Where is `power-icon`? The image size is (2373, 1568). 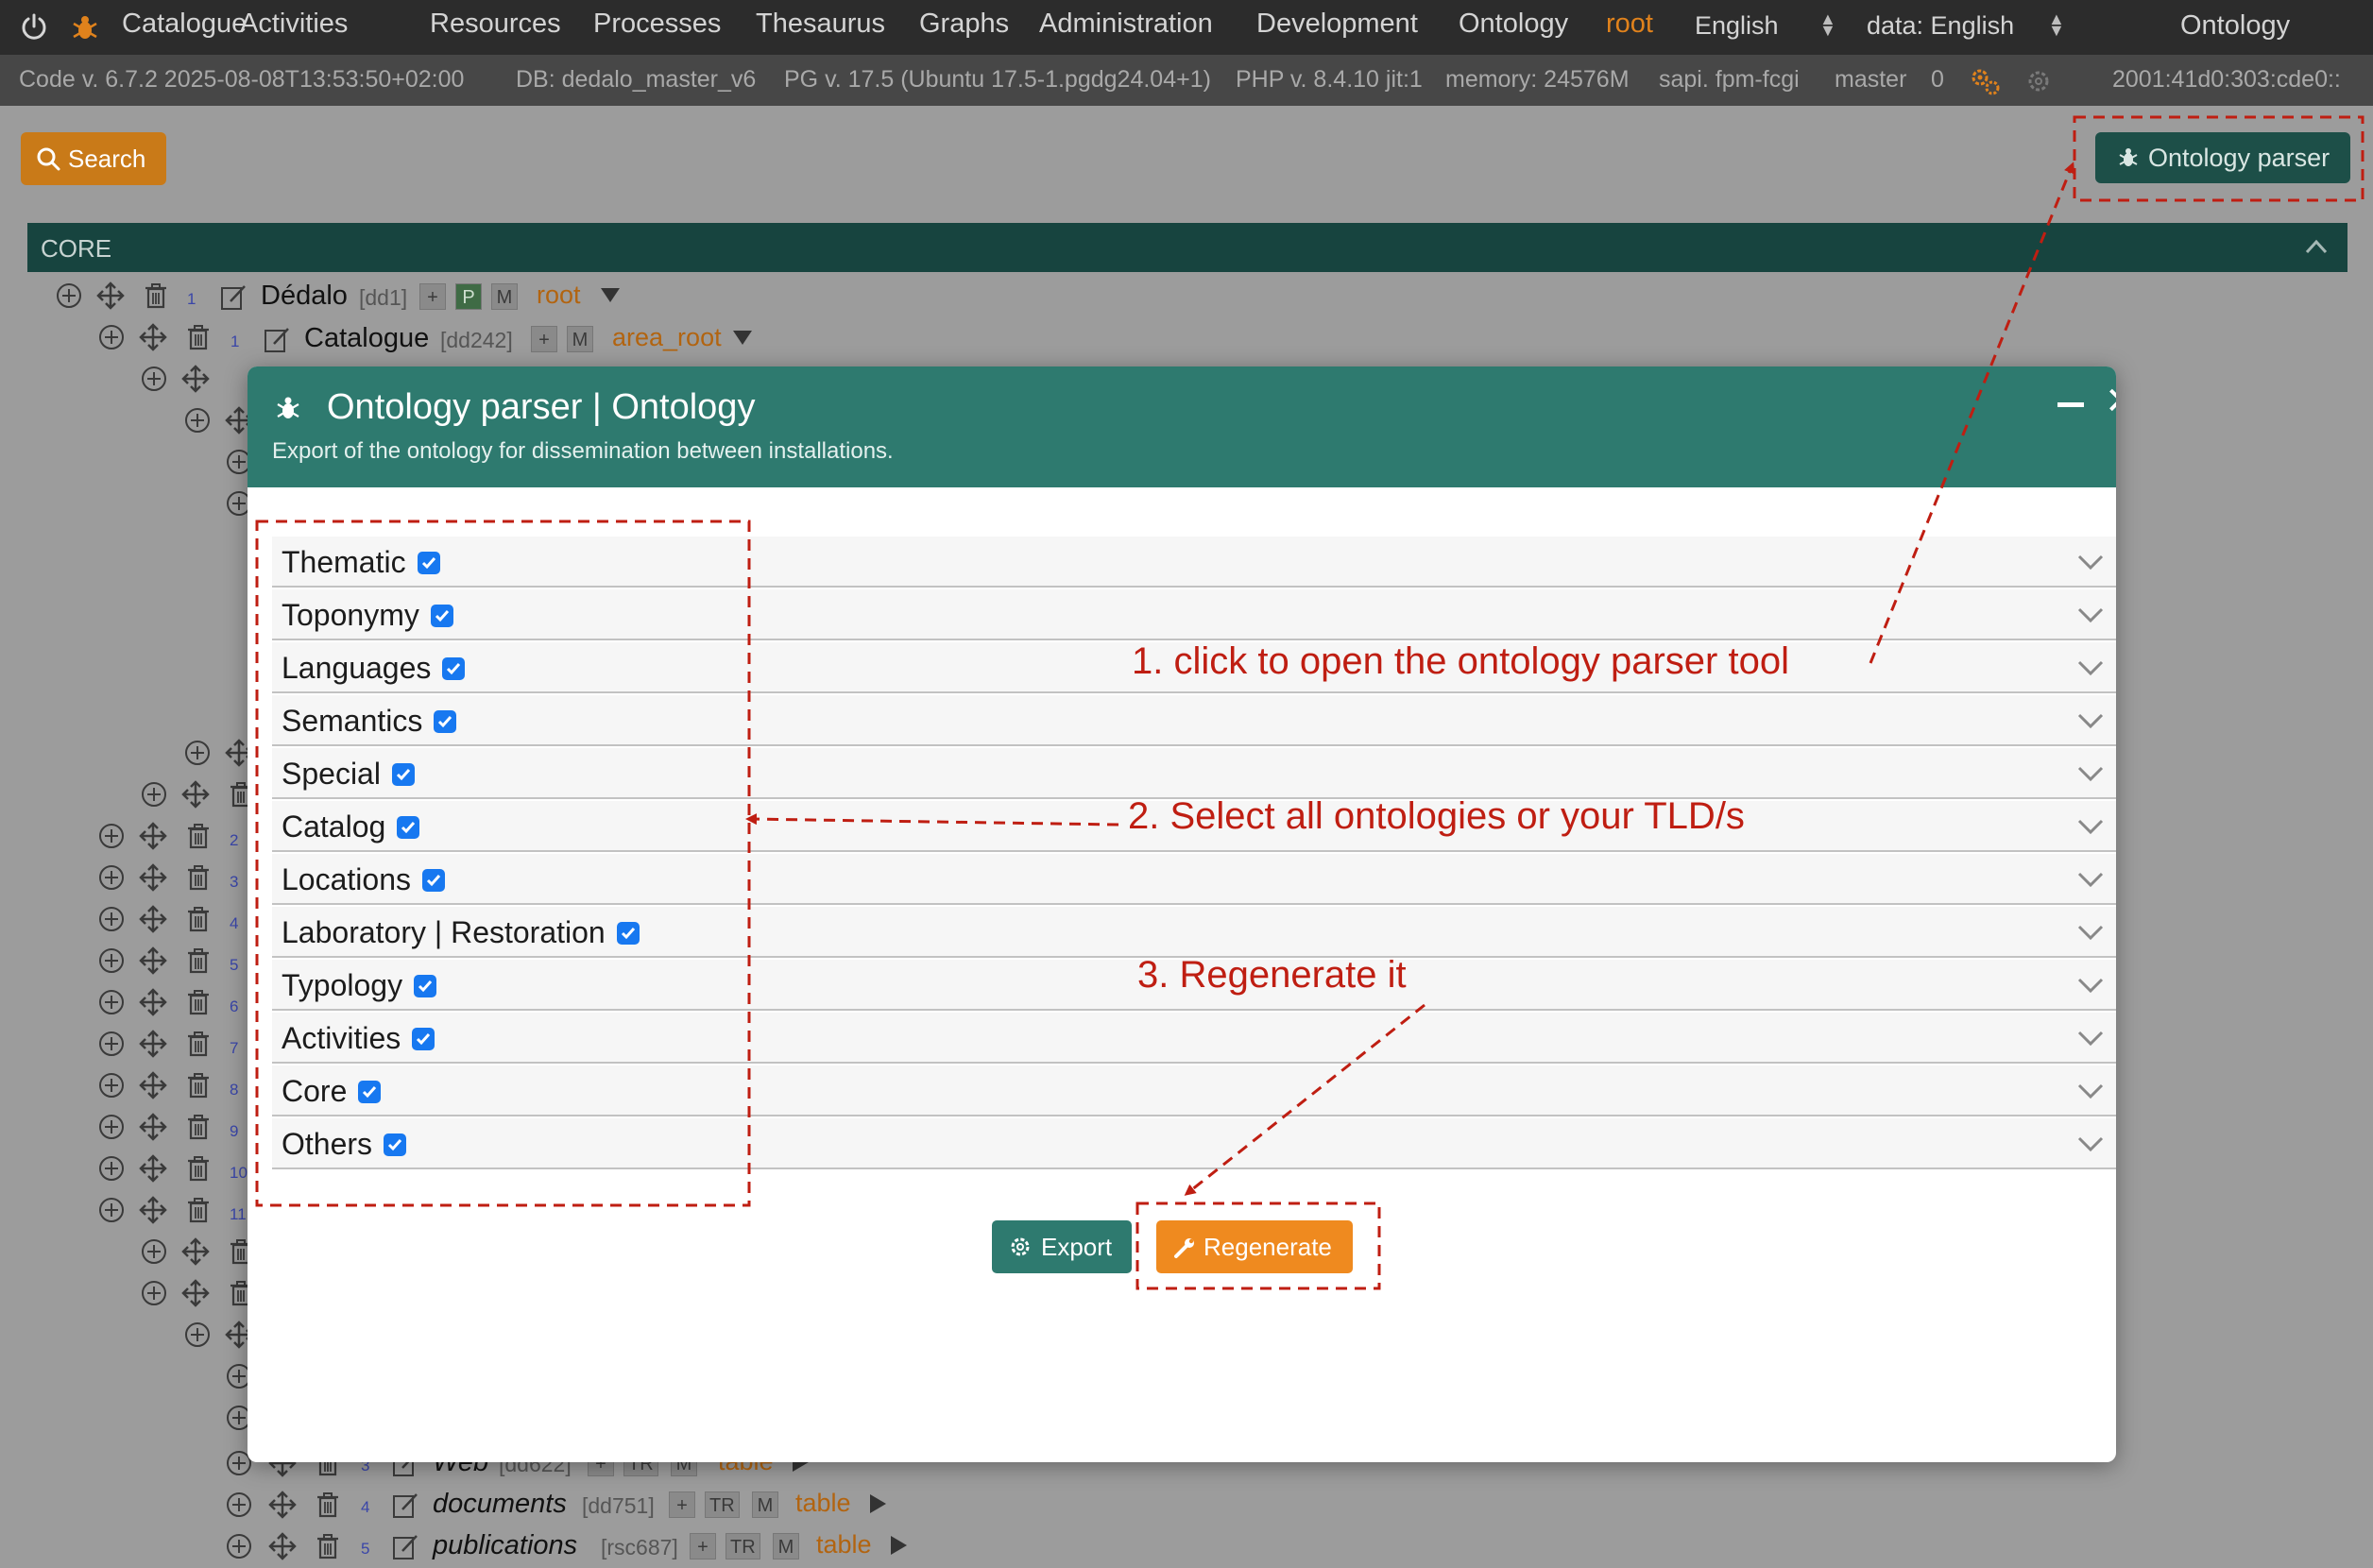
power-icon is located at coordinates (34, 27).